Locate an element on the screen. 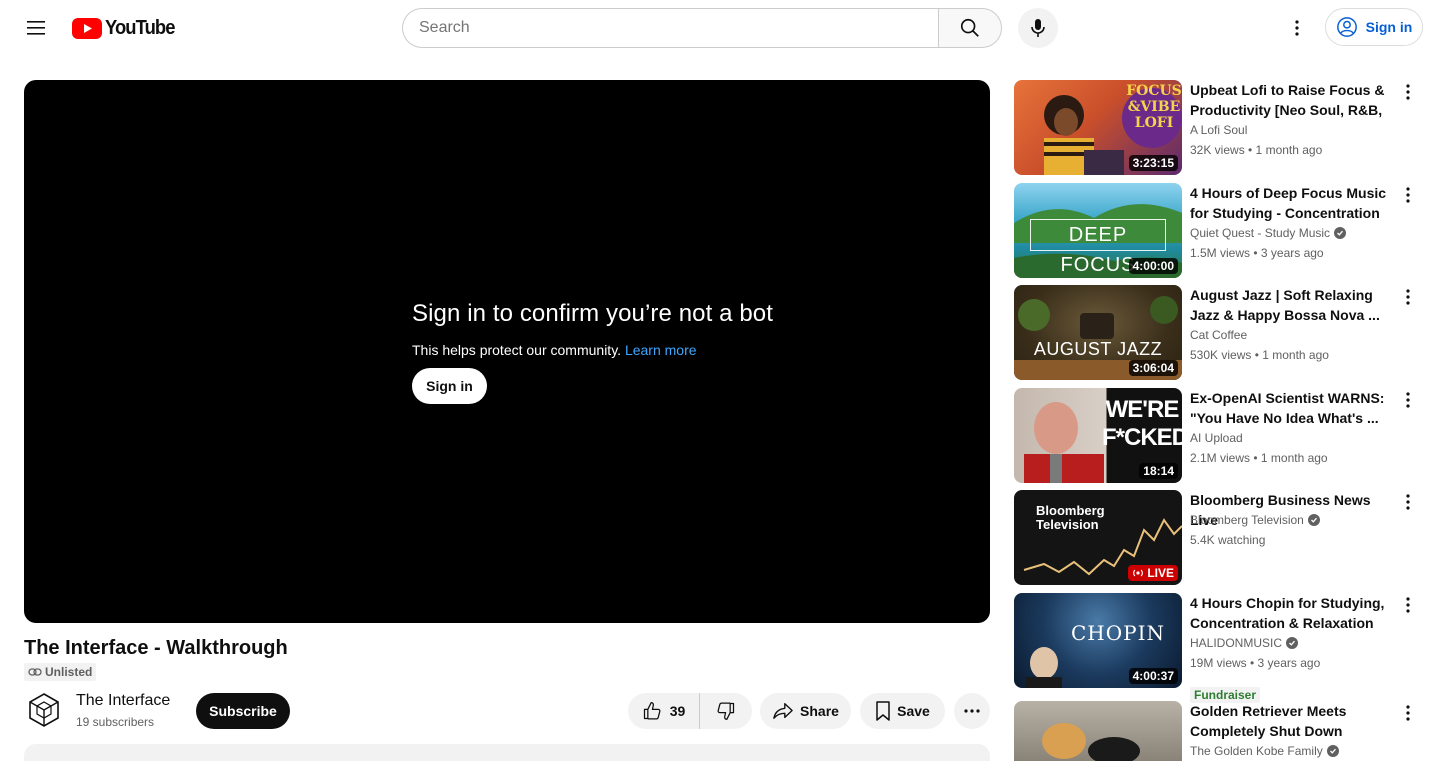 The image size is (1440, 761). subscribe-button: Subscribe is located at coordinates (243, 711).